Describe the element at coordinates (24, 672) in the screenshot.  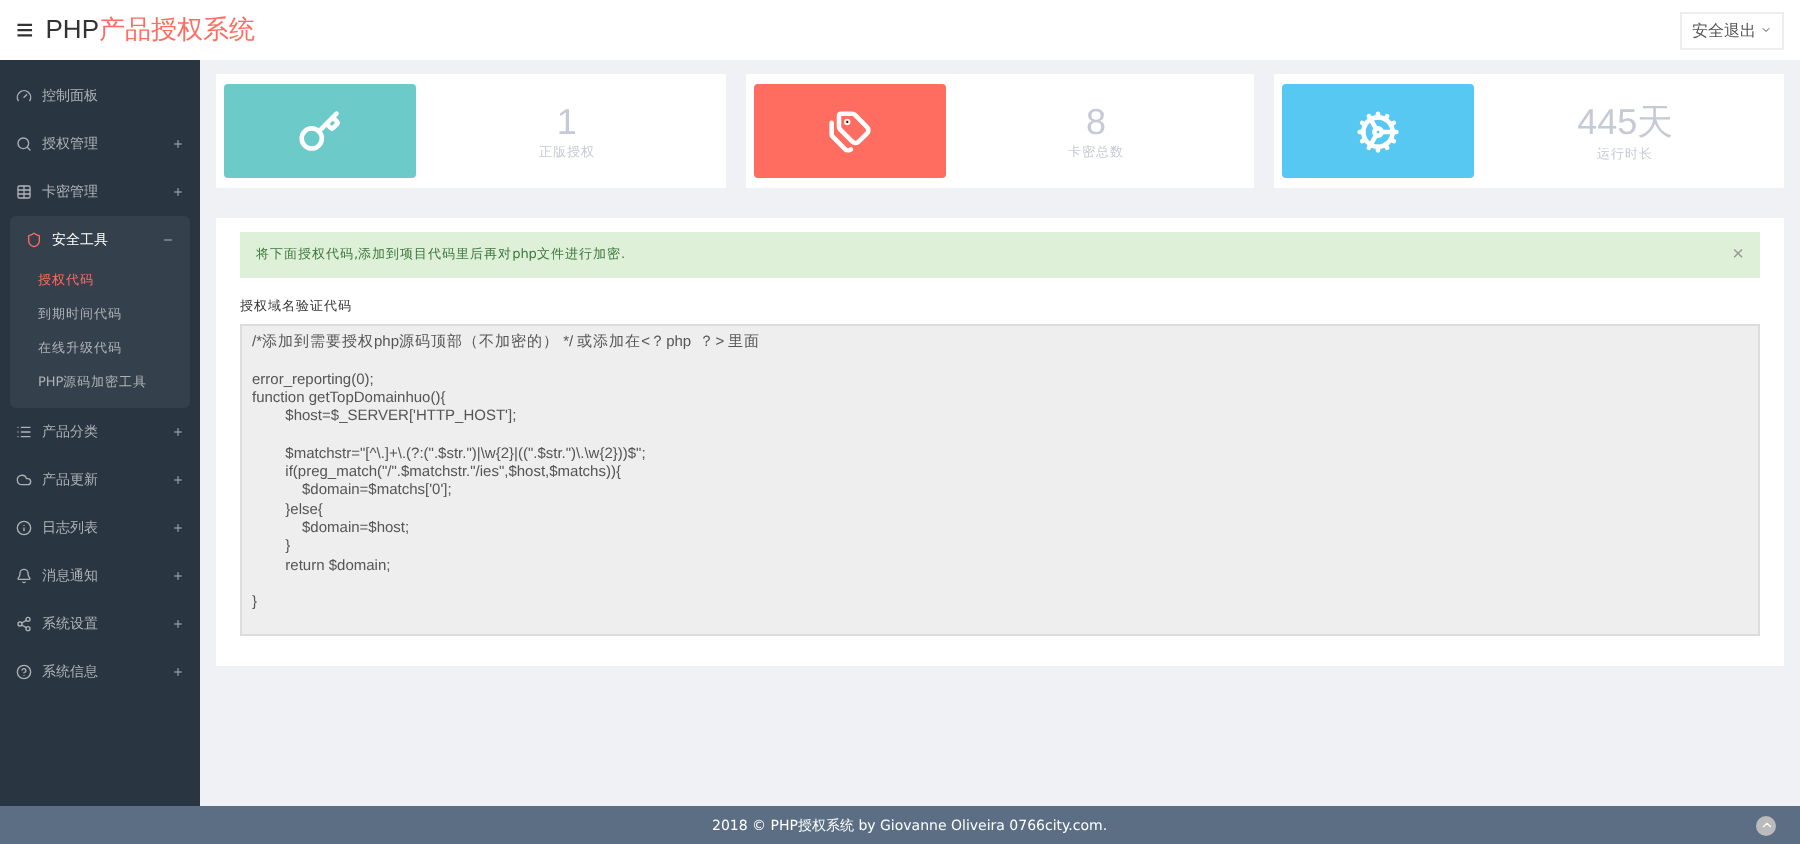
I see `help-icon` at that location.